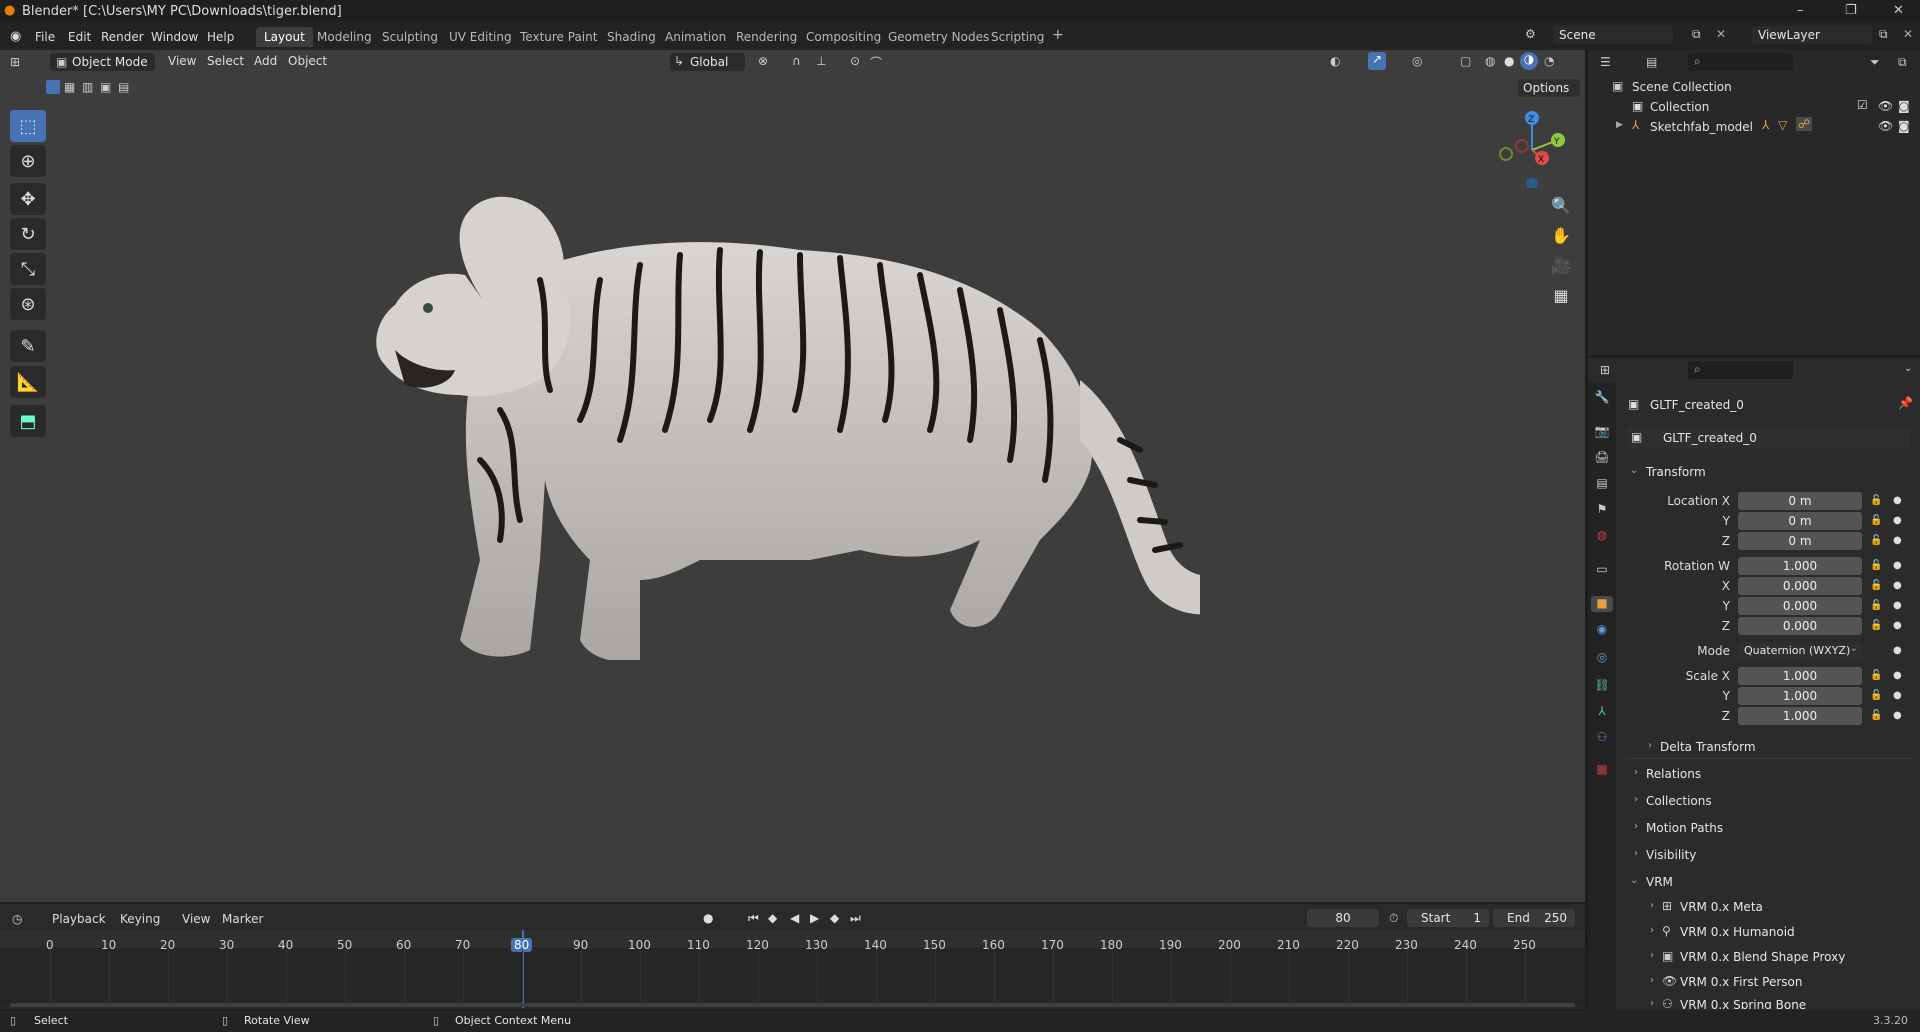 This screenshot has width=1920, height=1032. Describe the element at coordinates (17, 919) in the screenshot. I see `timeline-editor-icon: ◷` at that location.